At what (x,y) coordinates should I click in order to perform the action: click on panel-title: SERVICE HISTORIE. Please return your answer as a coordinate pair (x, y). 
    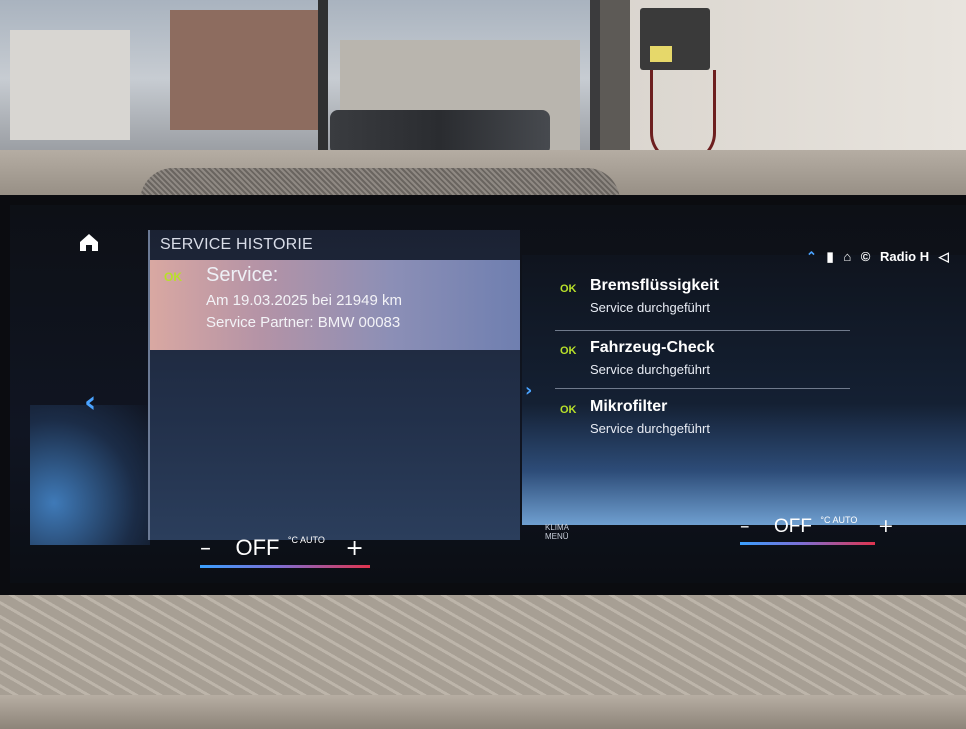
    Looking at the image, I should click on (236, 244).